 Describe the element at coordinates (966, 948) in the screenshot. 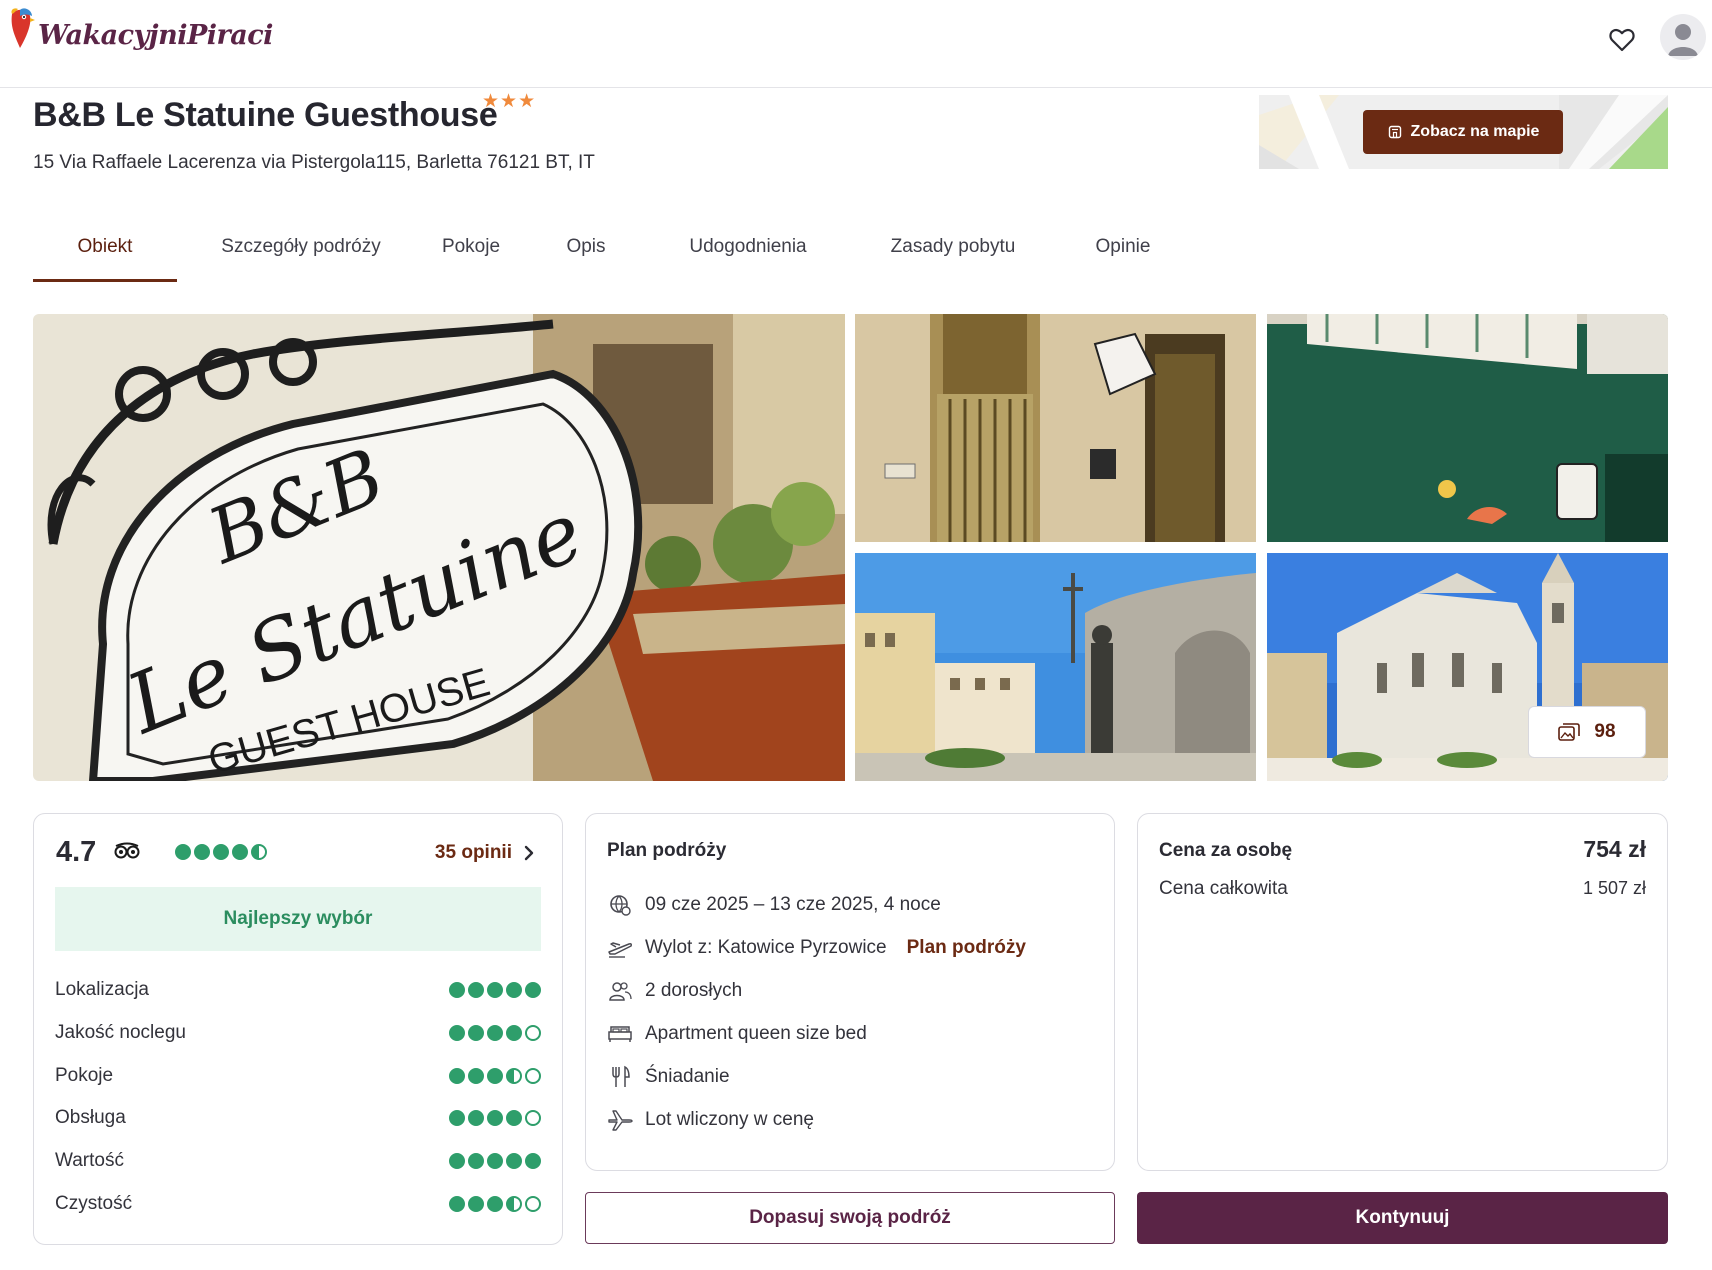

I see `trip-plan-link: Plan podróży` at that location.